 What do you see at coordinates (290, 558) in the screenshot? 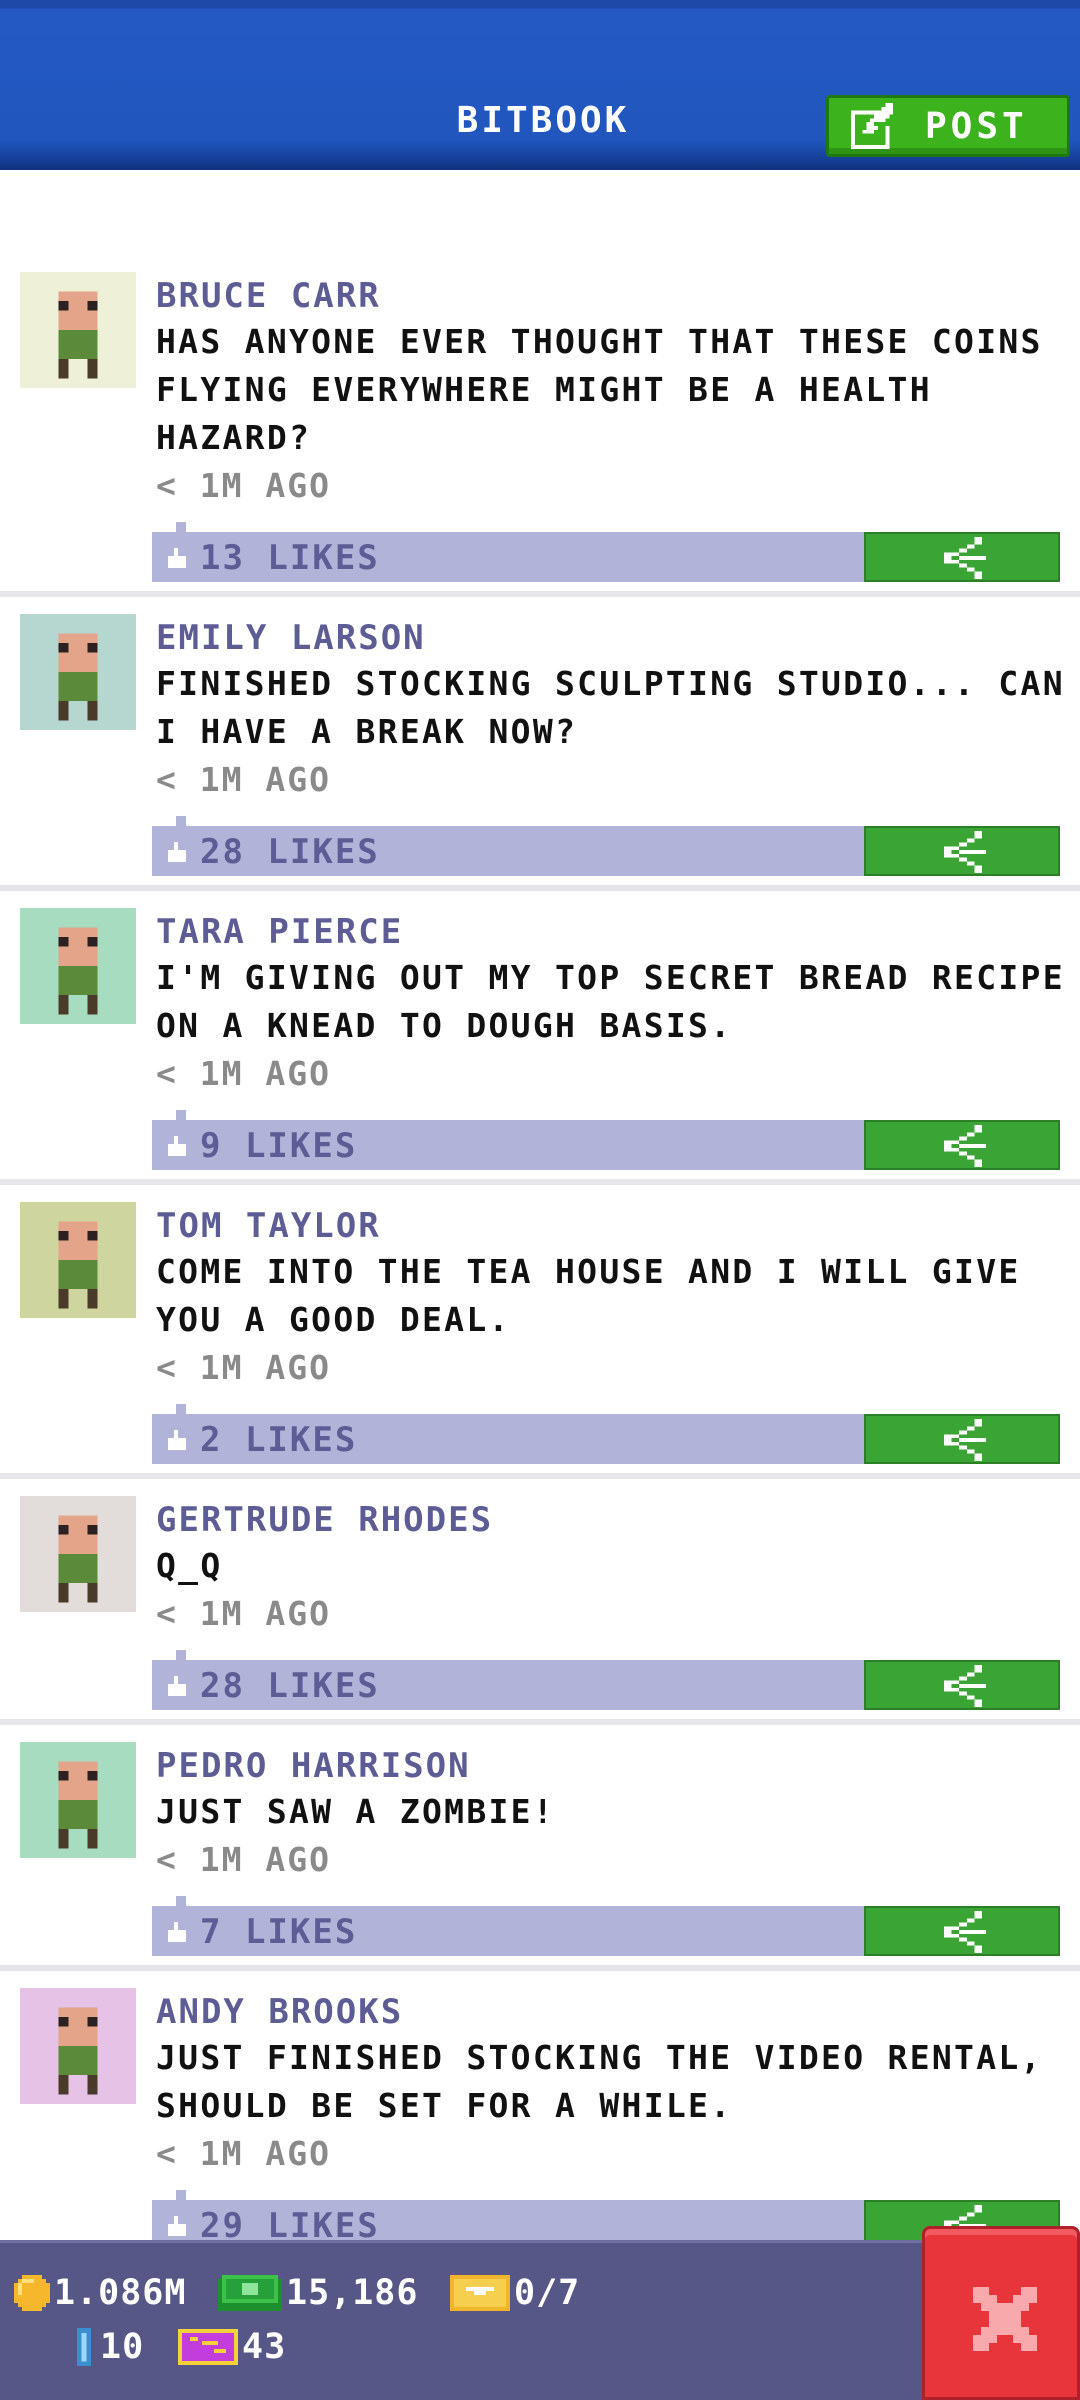
I see `likes-count: 13 LIKES` at bounding box center [290, 558].